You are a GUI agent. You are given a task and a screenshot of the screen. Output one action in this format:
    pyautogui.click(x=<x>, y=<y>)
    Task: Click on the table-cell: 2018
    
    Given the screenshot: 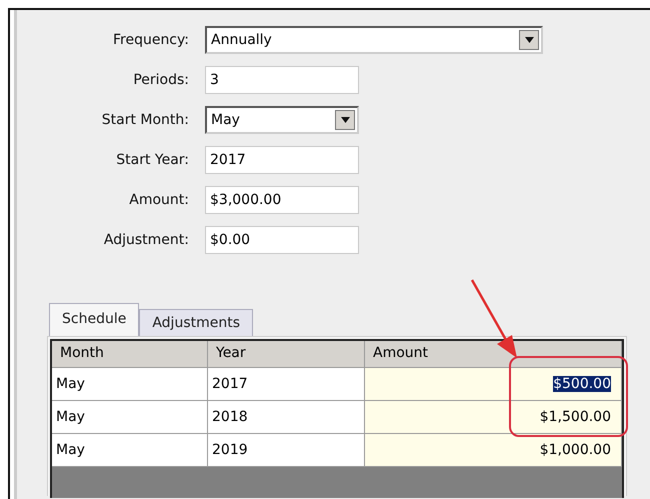 What is the action you would take?
    pyautogui.click(x=286, y=417)
    